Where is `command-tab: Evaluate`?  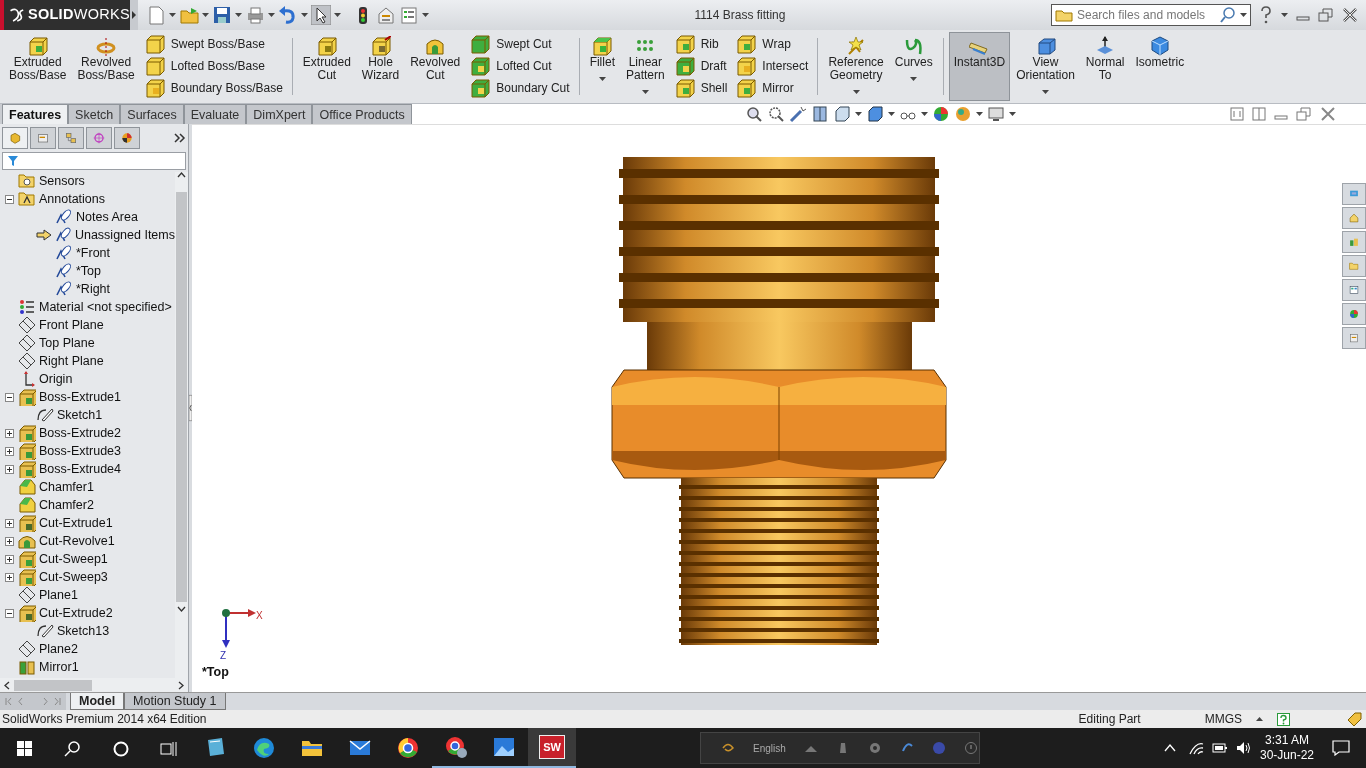 command-tab: Evaluate is located at coordinates (215, 114).